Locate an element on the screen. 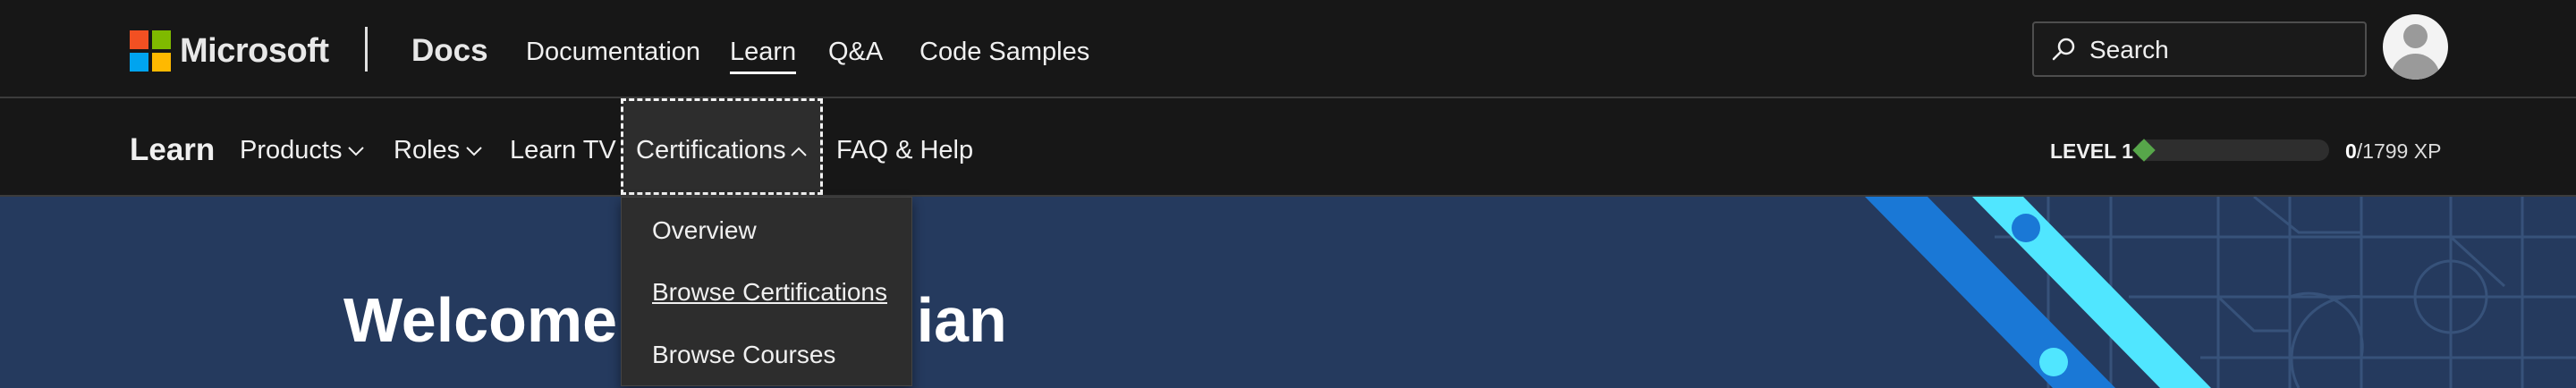  microsoft-brand: Microsoft is located at coordinates (254, 51).